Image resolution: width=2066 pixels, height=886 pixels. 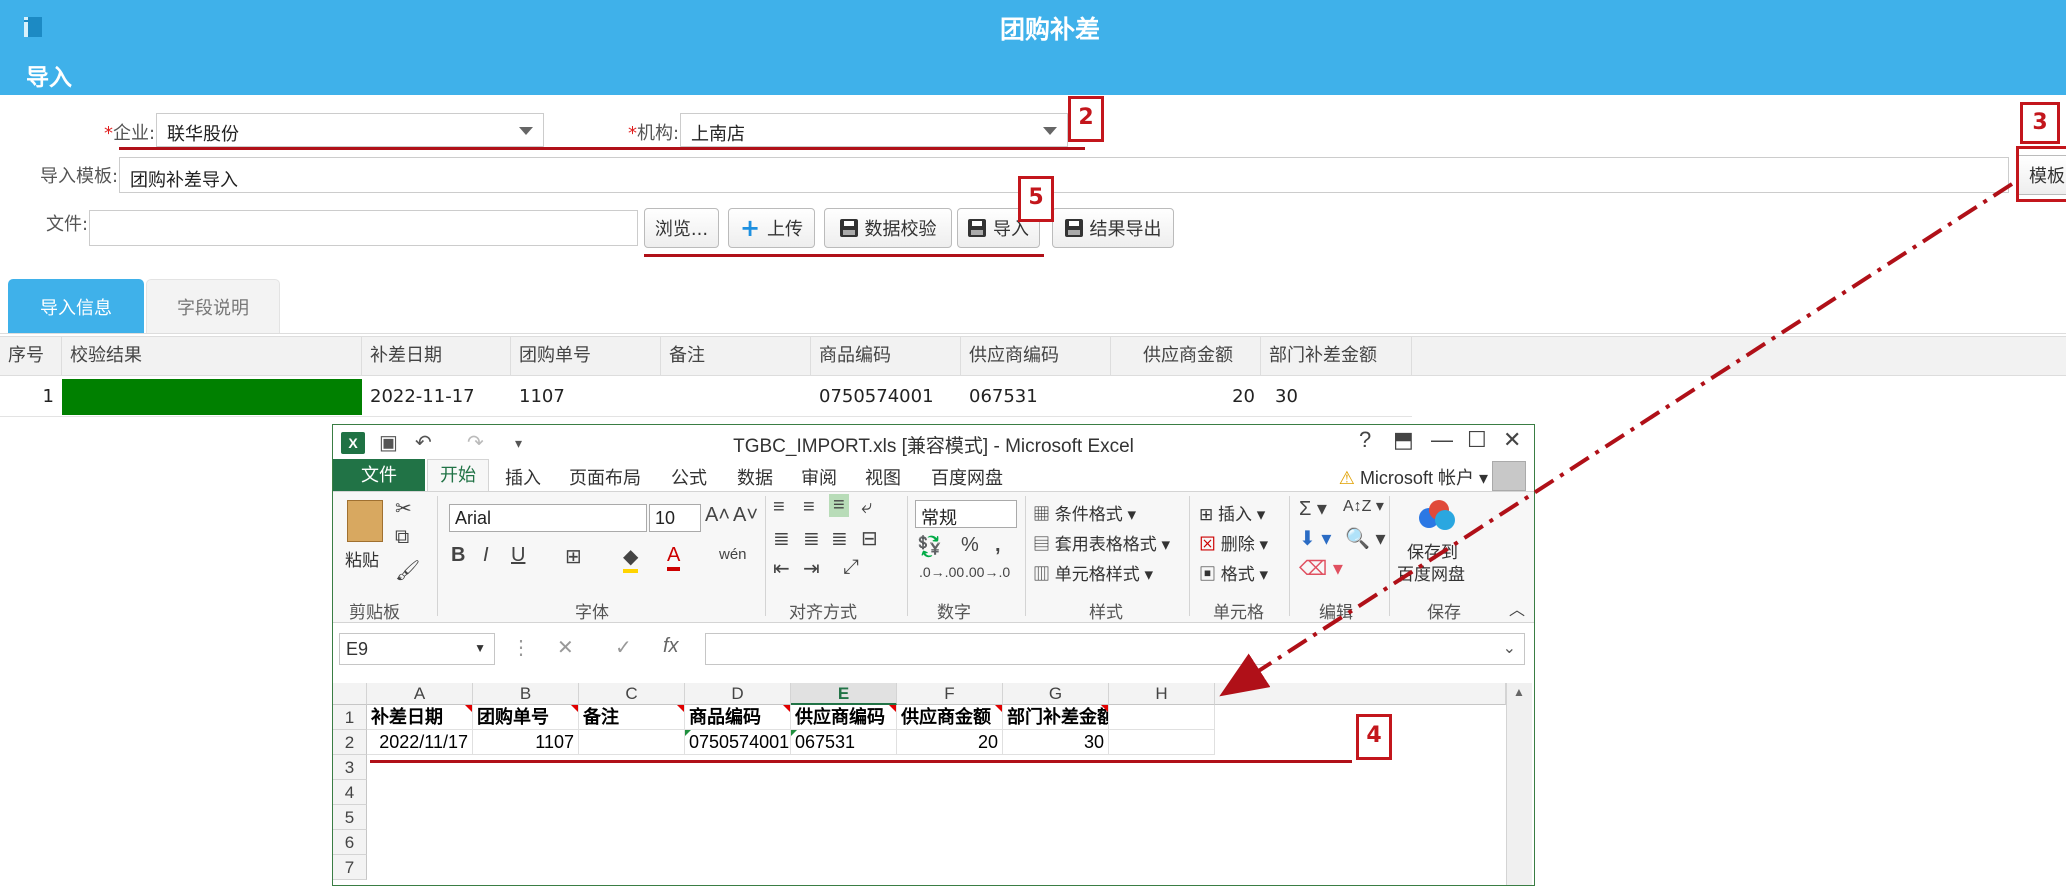 I want to click on row-number-header: 5, so click(x=350, y=817).